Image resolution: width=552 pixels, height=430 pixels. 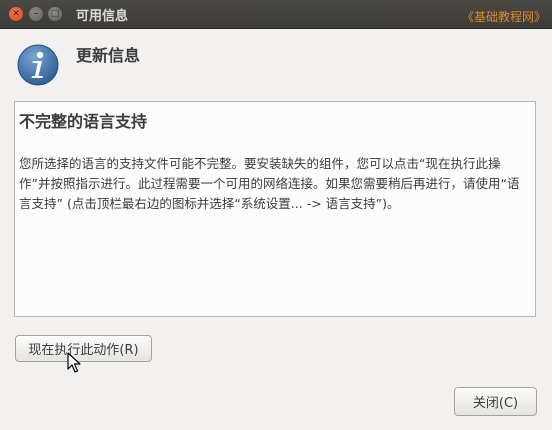 What do you see at coordinates (503, 17) in the screenshot?
I see `watermark-text: 《基础教程网》` at bounding box center [503, 17].